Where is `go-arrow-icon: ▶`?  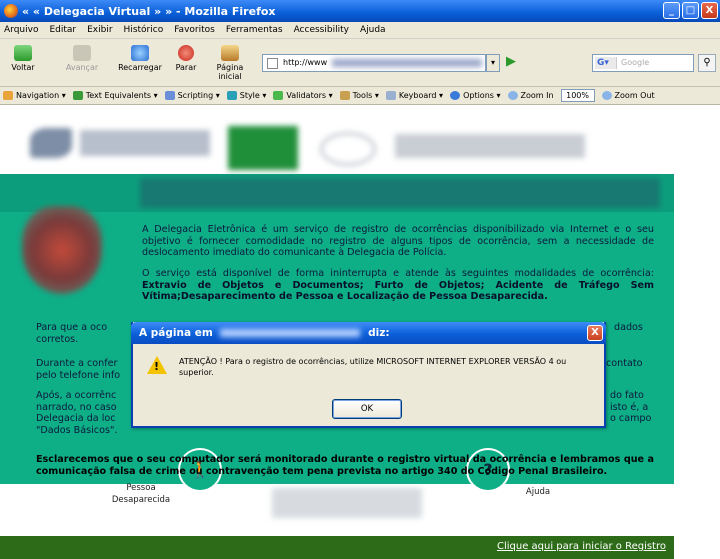
go-arrow-icon: ▶ is located at coordinates (511, 63).